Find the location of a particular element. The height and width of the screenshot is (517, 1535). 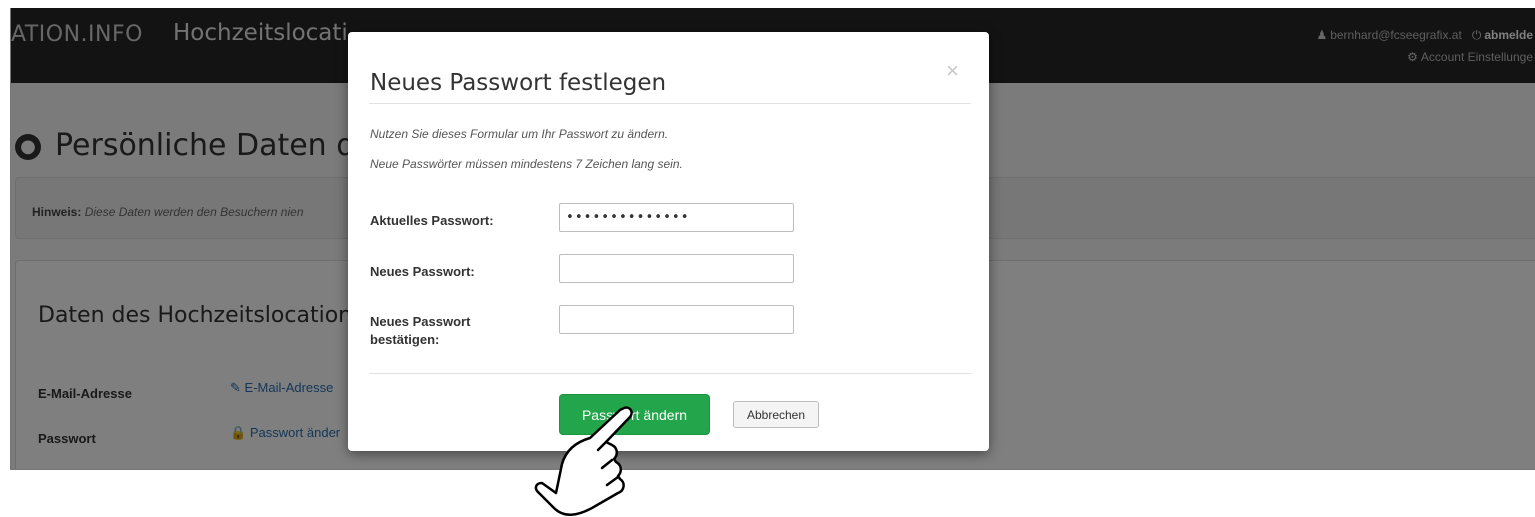

close-icon: × is located at coordinates (952, 71).